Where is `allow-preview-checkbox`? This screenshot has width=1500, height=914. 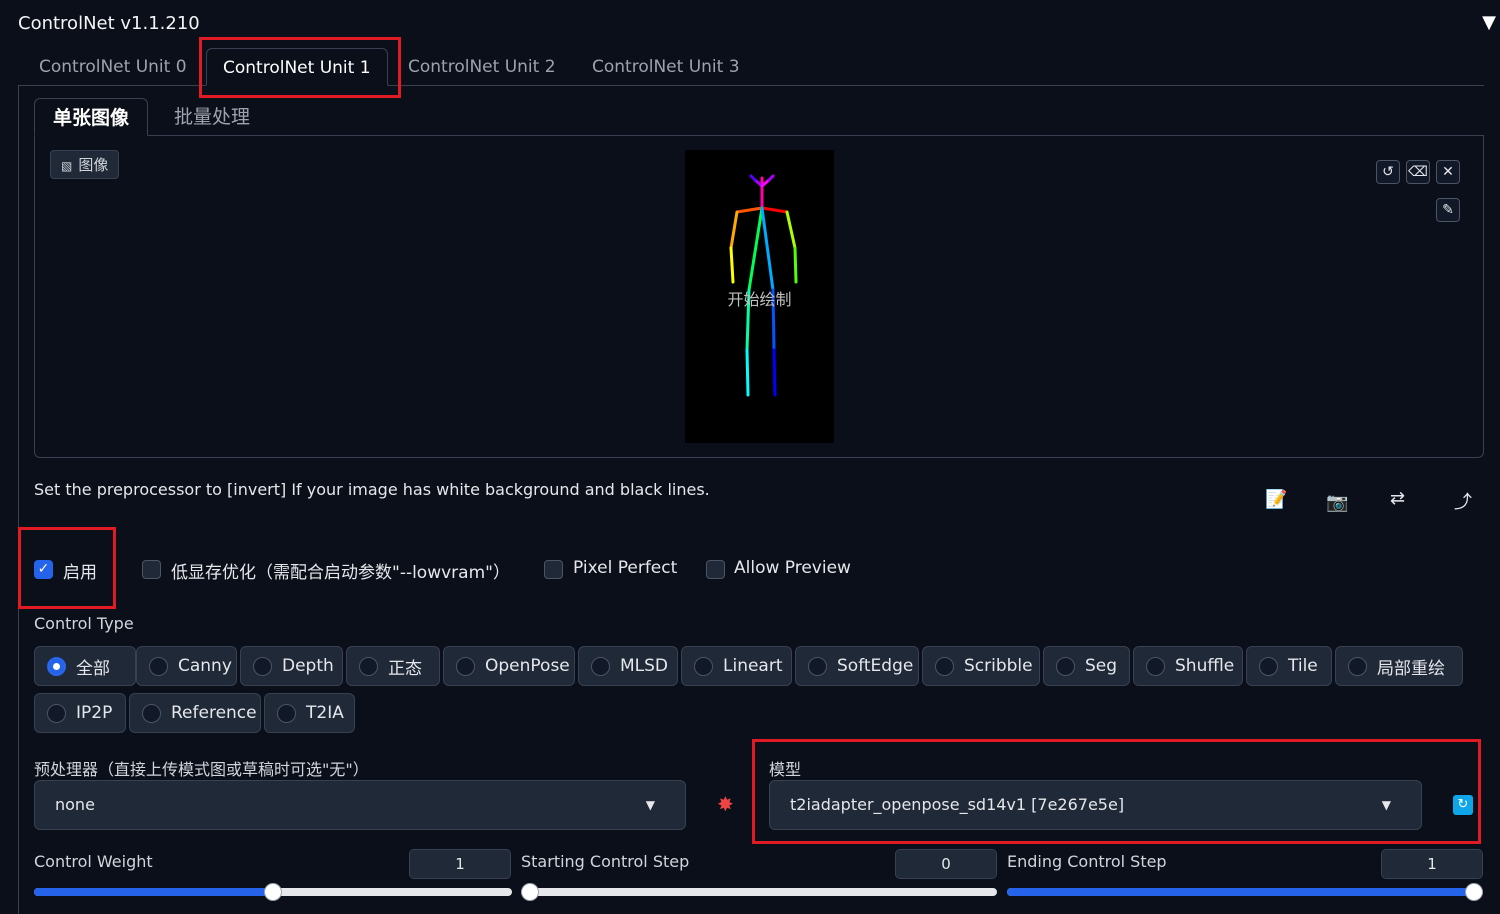 allow-preview-checkbox is located at coordinates (715, 569).